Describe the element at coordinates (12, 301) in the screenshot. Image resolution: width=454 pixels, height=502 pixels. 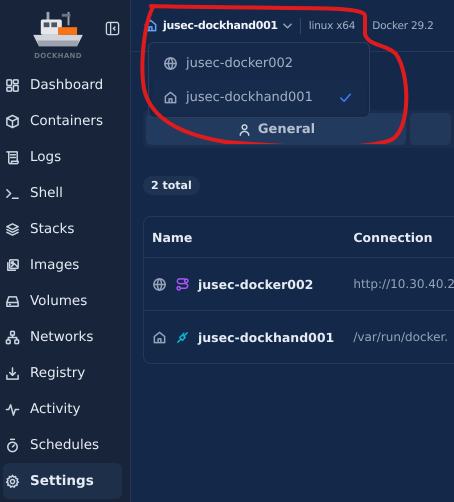
I see `drive-icon` at that location.